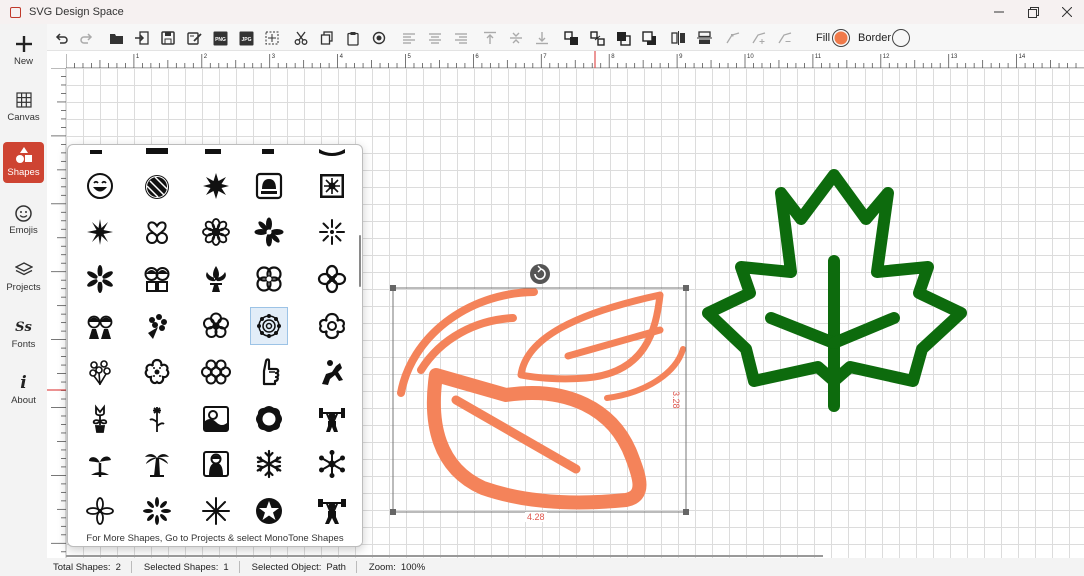  What do you see at coordinates (216, 232) in the screenshot?
I see `shape-daisy` at bounding box center [216, 232].